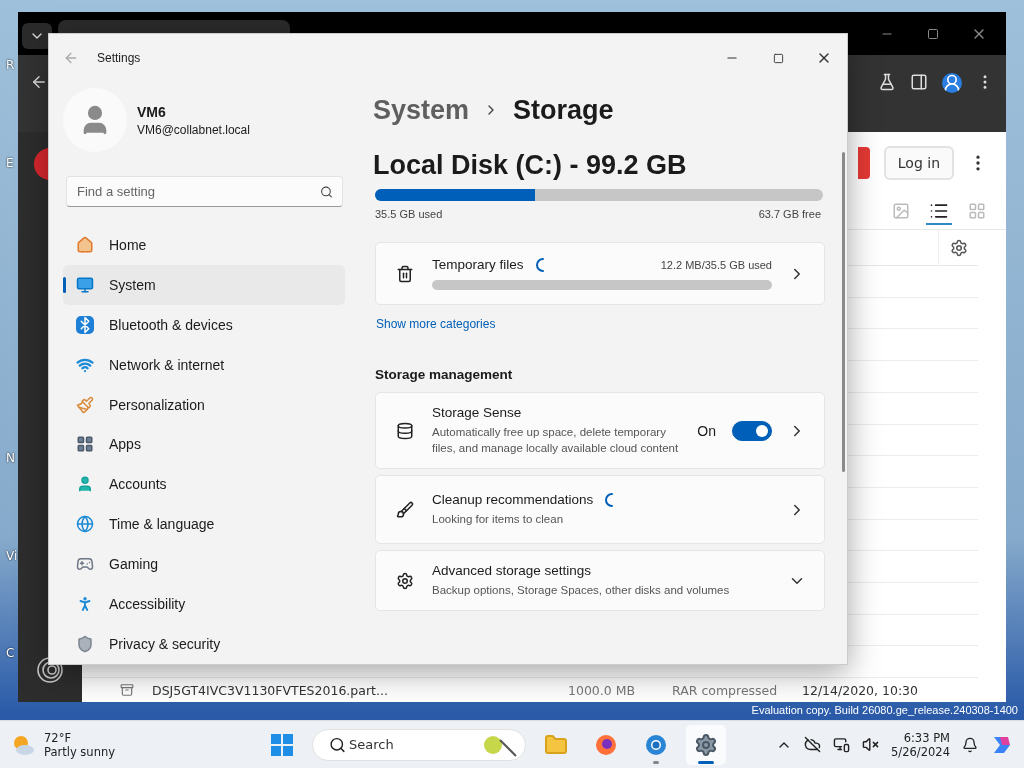 Image resolution: width=1024 pixels, height=768 pixels. What do you see at coordinates (204, 564) in the screenshot?
I see `nav-item: Gaming` at bounding box center [204, 564].